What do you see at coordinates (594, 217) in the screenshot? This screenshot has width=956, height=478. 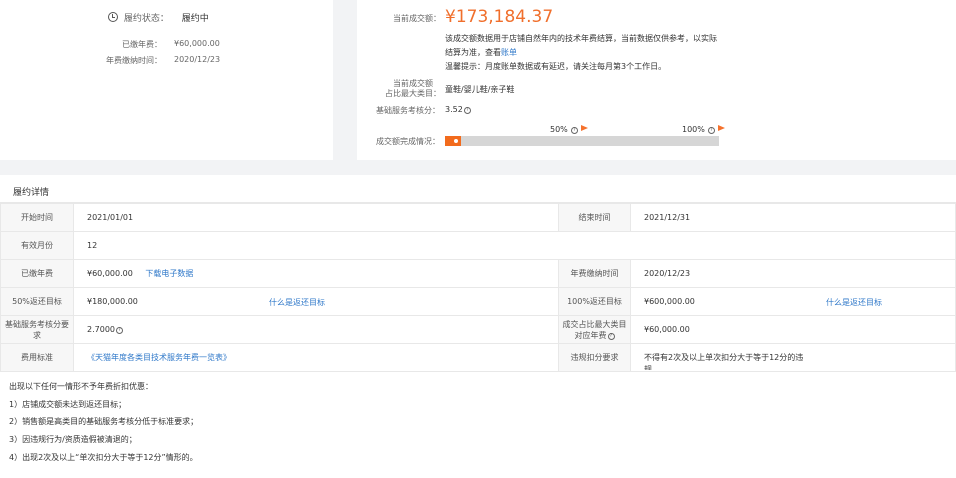 I see `end-label: 结束时间` at bounding box center [594, 217].